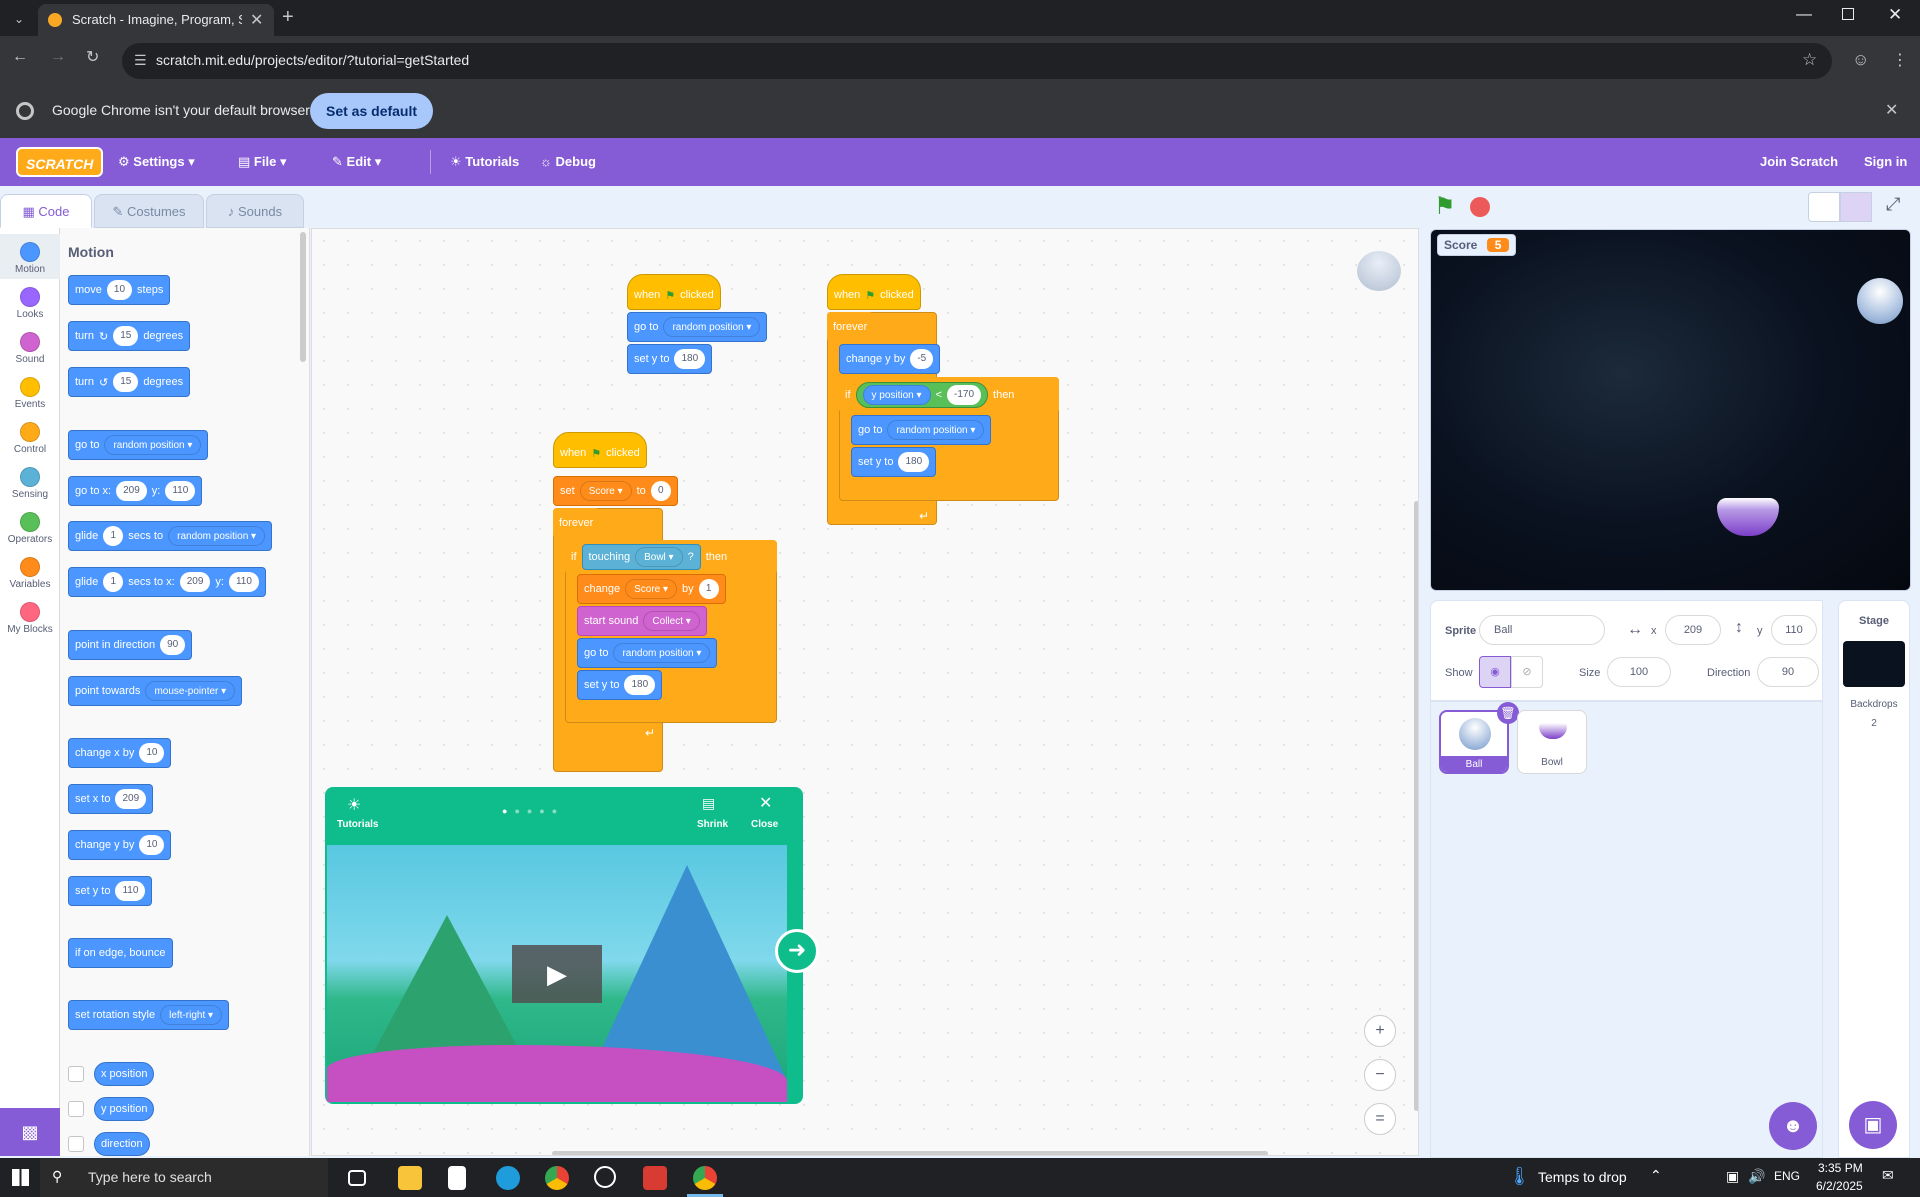 The height and width of the screenshot is (1197, 1920). I want to click on add-backdrop-button: ▣, so click(1873, 1125).